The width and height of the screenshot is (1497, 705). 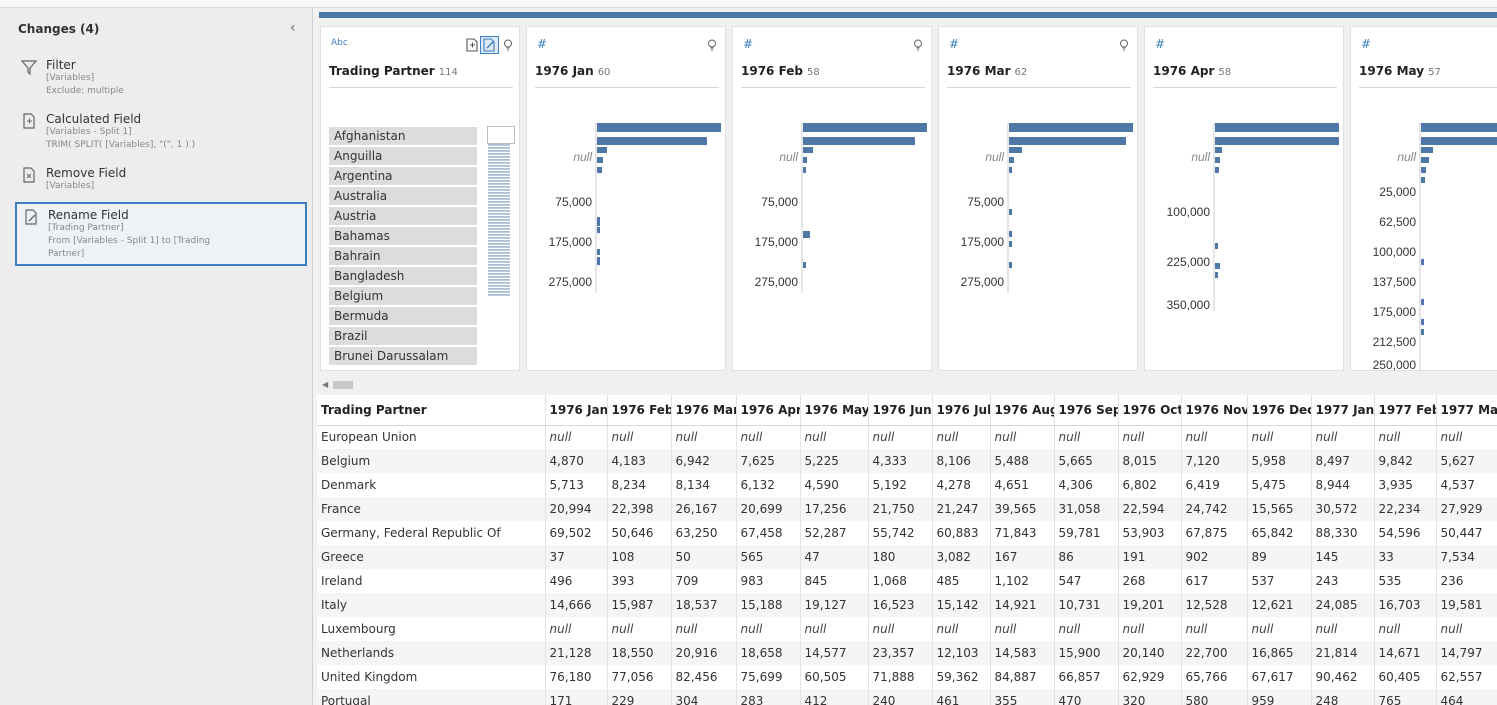 I want to click on value-list-item: Belgium, so click(x=403, y=296).